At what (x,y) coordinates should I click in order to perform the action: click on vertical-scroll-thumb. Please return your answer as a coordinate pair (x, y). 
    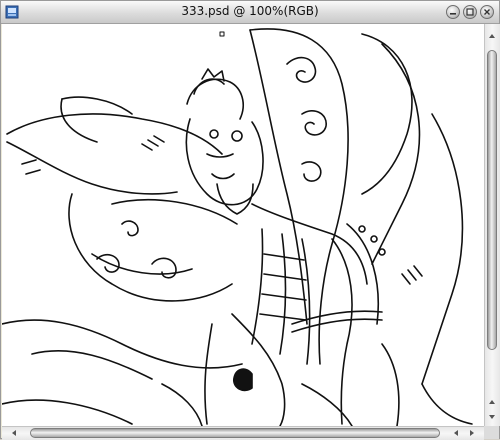
    Looking at the image, I should click on (492, 200).